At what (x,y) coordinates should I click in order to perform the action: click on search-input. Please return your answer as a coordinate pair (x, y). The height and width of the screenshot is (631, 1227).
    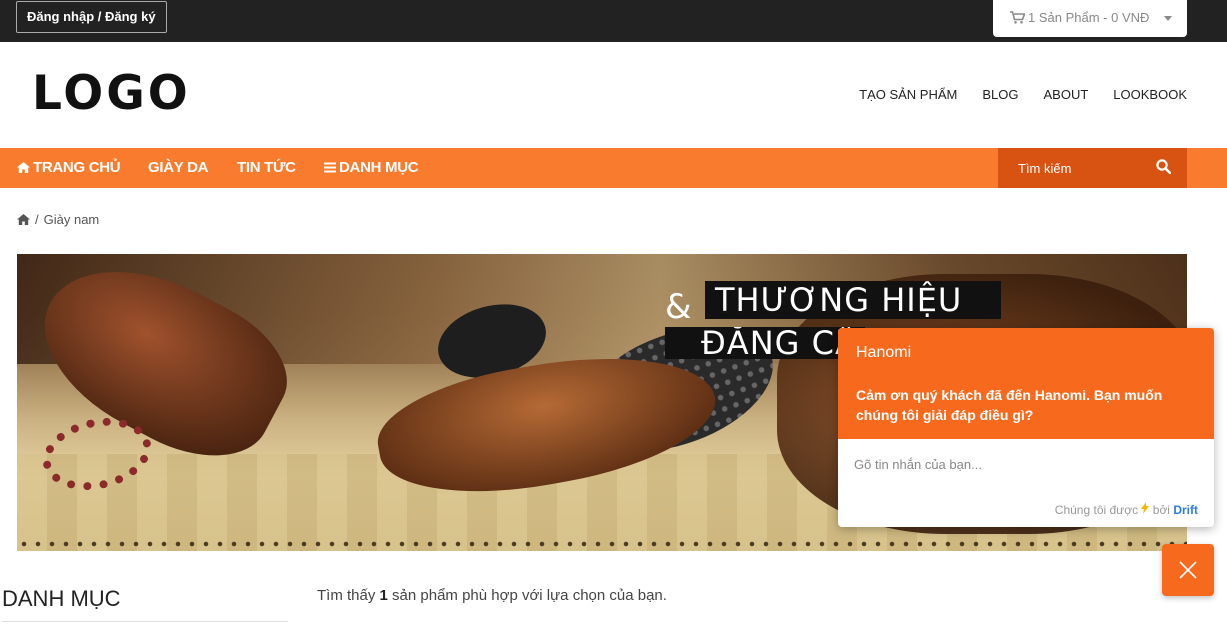
    Looking at the image, I should click on (1073, 168).